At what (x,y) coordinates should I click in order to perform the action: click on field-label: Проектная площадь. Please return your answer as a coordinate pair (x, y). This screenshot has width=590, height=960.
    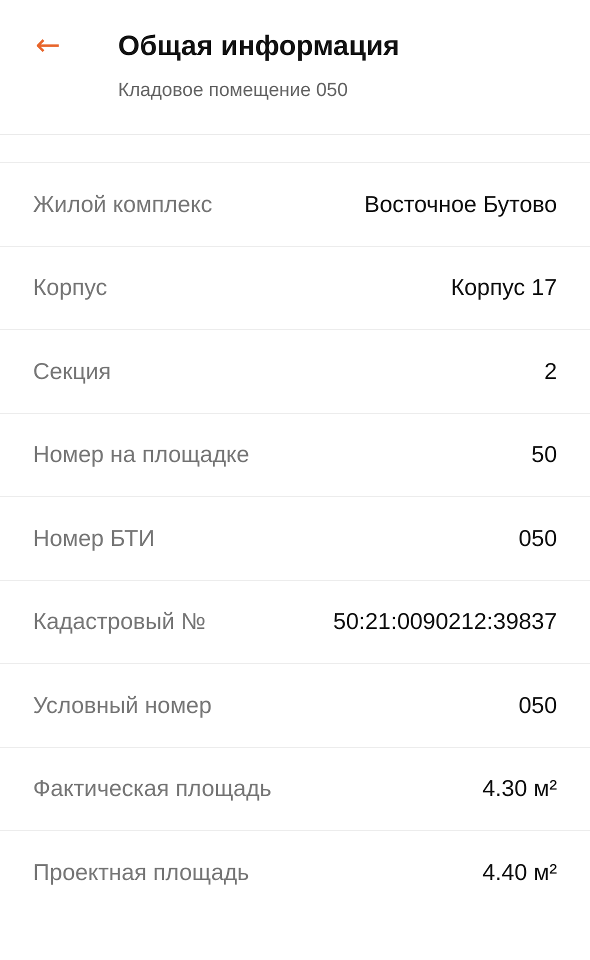
    Looking at the image, I should click on (141, 872).